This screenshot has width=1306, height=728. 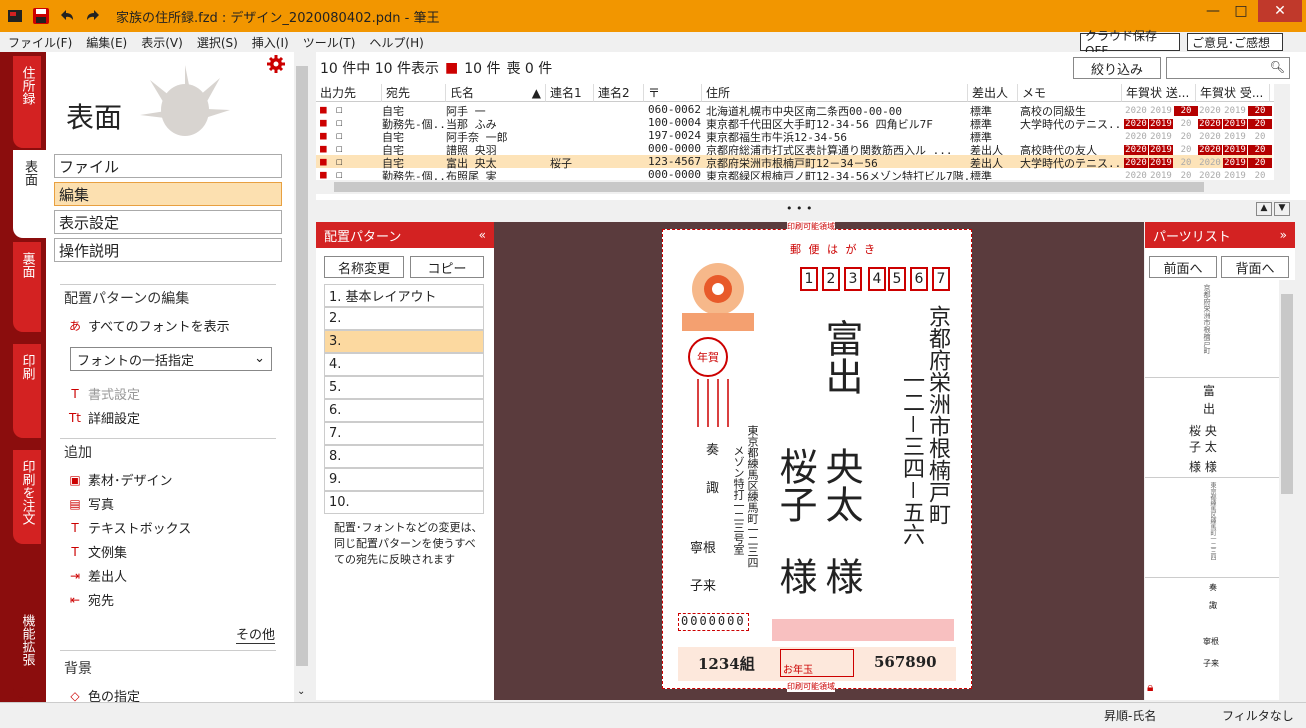 I want to click on col-address: 住所, so click(x=835, y=93).